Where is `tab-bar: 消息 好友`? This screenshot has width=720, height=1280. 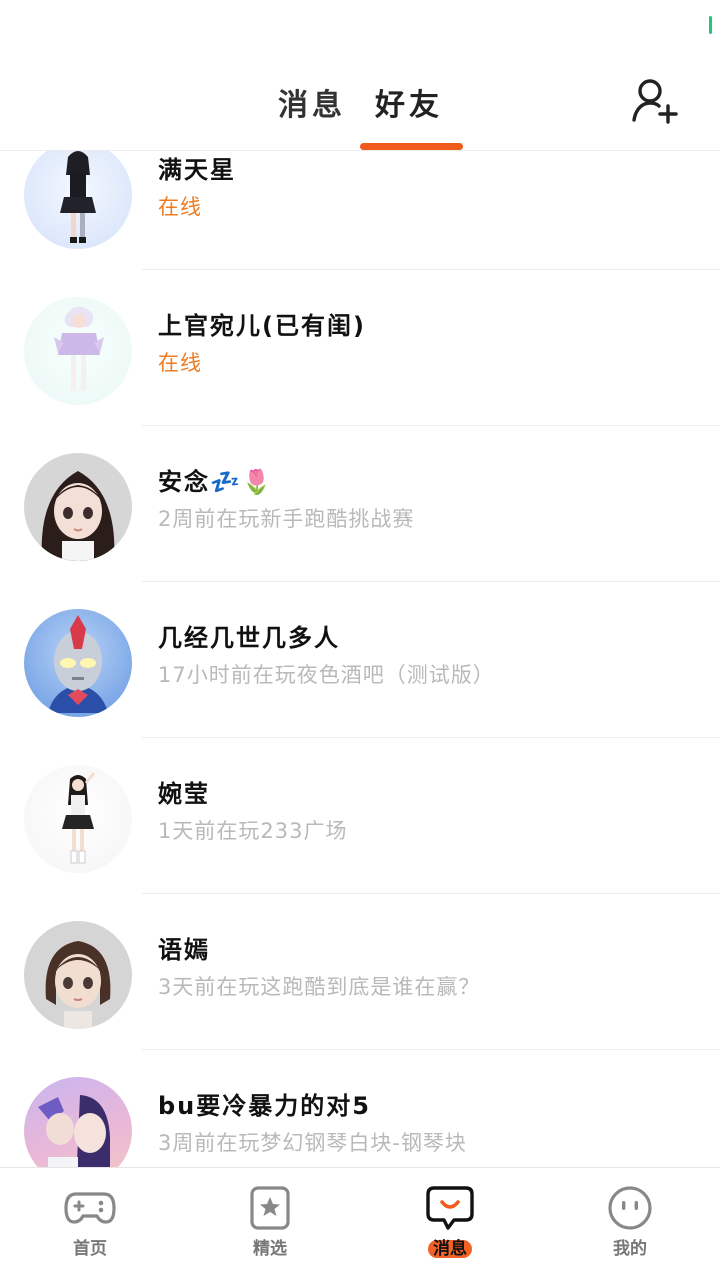 tab-bar: 消息 好友 is located at coordinates (360, 100).